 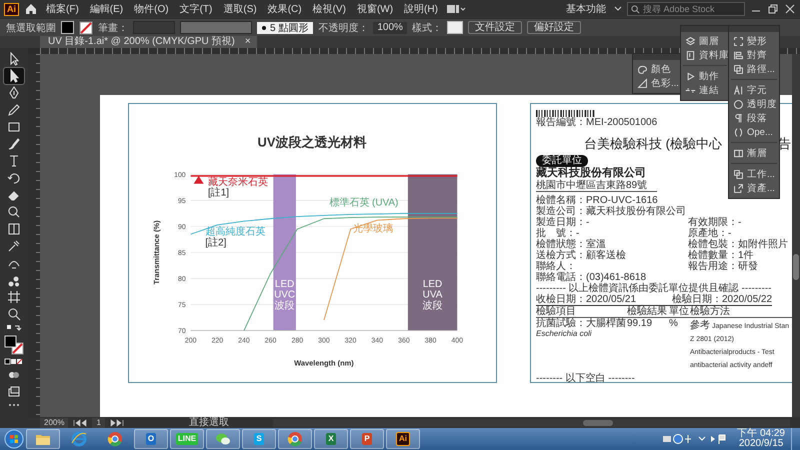 What do you see at coordinates (738, 188) in the screenshot?
I see `export-icon` at bounding box center [738, 188].